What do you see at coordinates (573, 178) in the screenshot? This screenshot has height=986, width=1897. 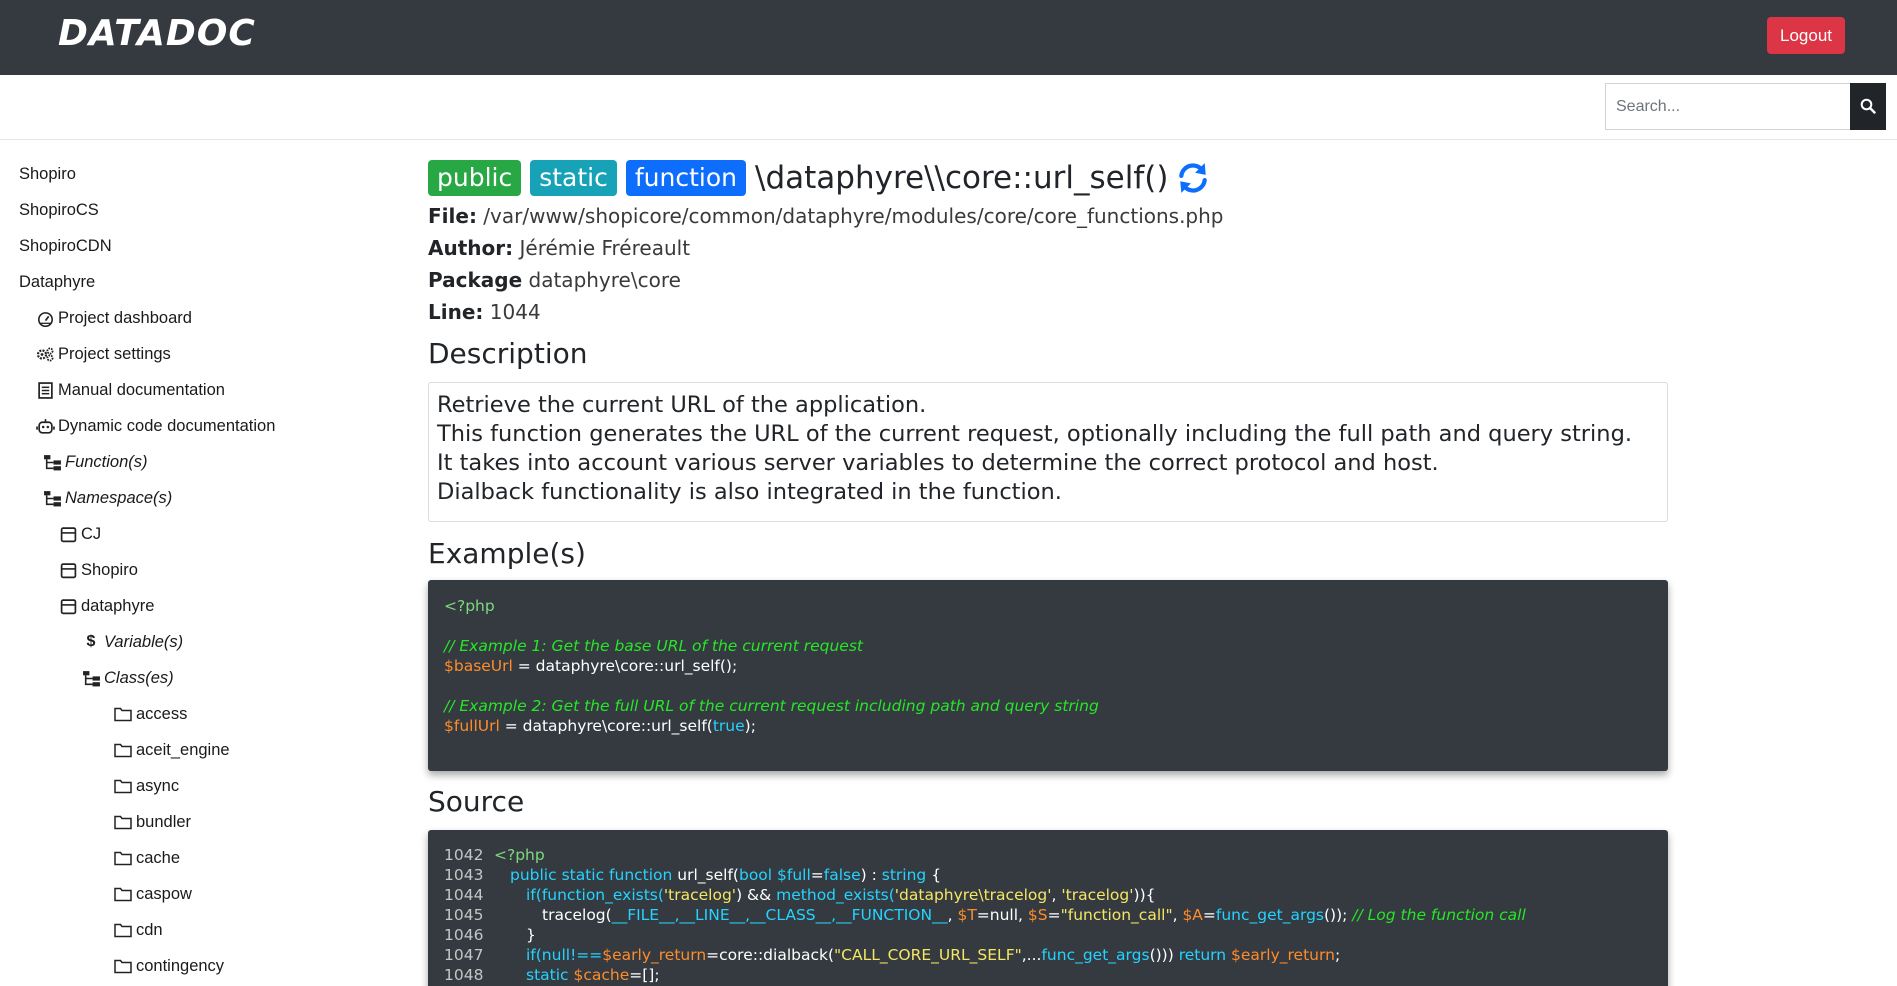 I see `badge-static: static` at bounding box center [573, 178].